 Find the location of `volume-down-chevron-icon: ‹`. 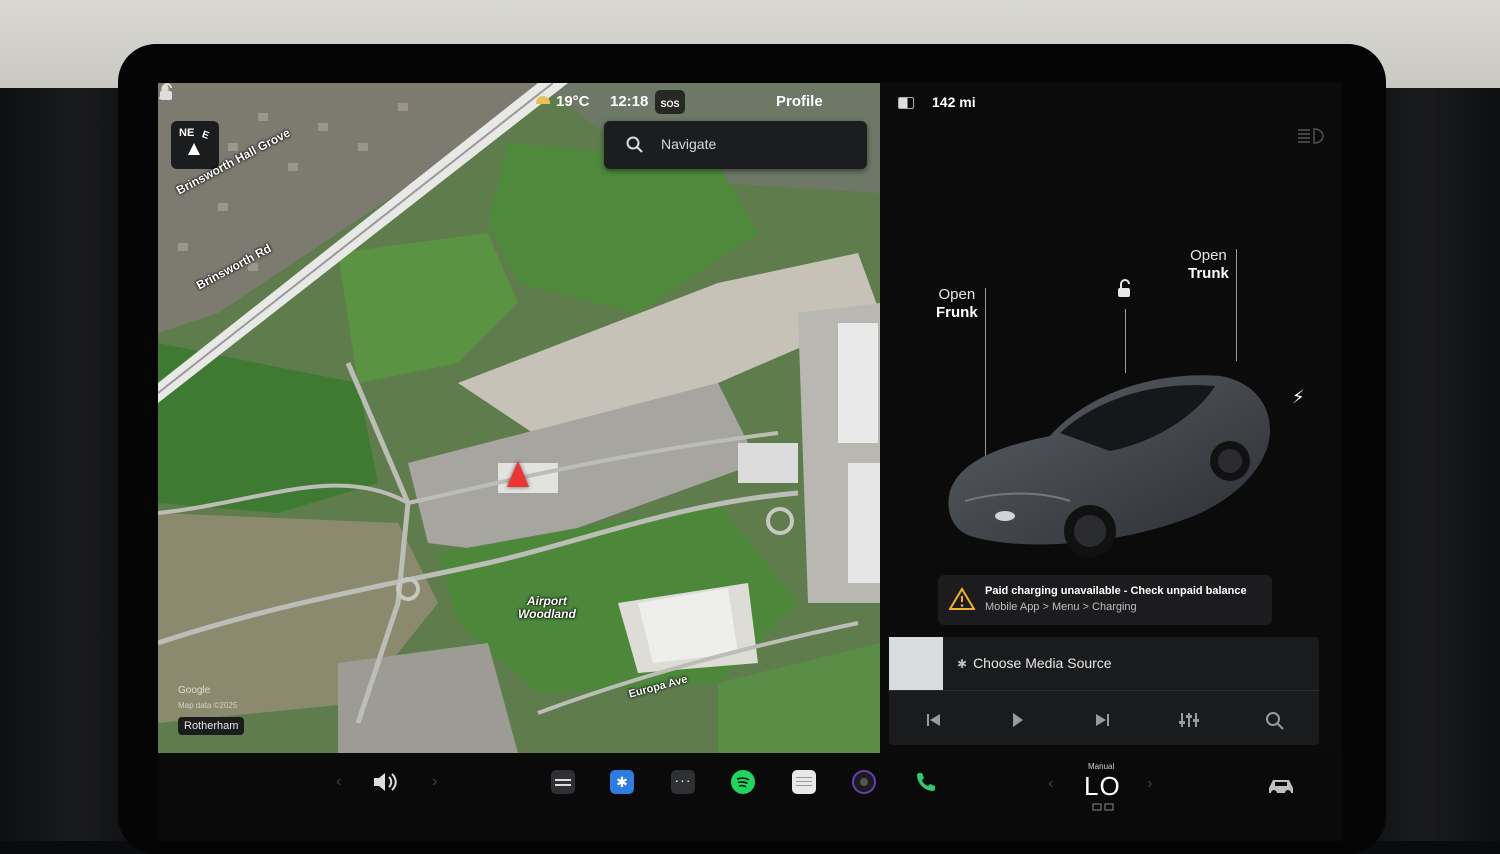

volume-down-chevron-icon: ‹ is located at coordinates (338, 782).